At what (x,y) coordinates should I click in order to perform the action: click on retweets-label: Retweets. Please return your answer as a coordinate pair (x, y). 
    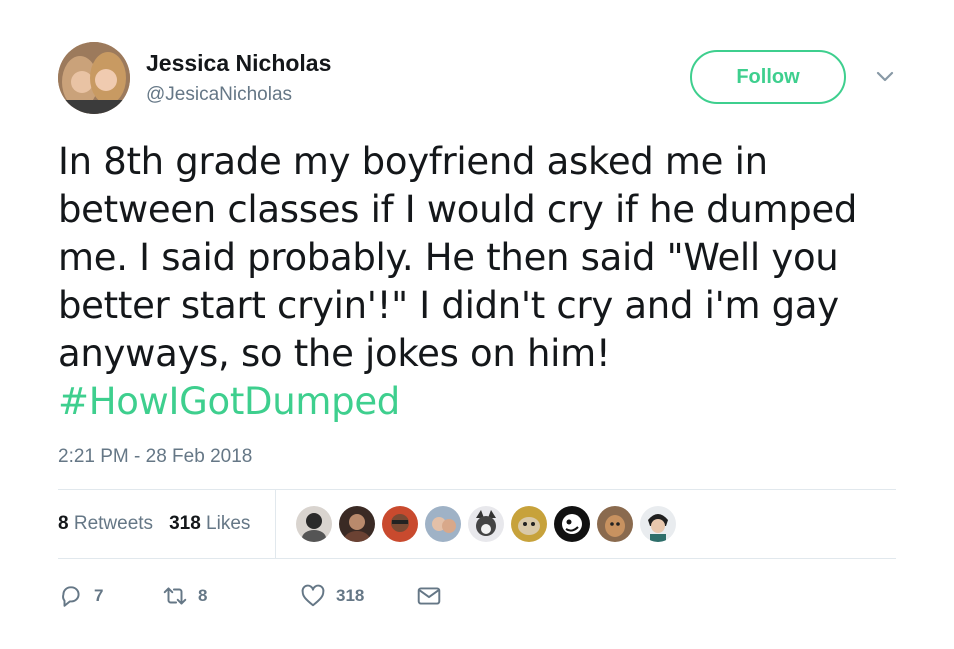
    Looking at the image, I should click on (113, 523).